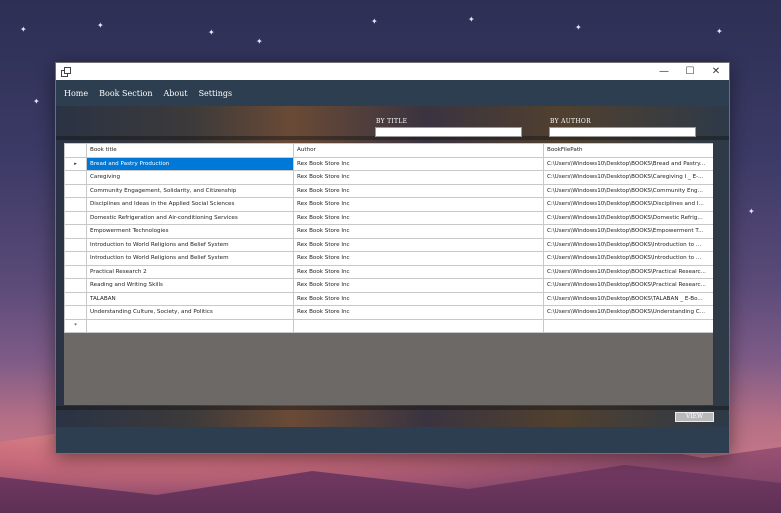 The width and height of the screenshot is (781, 513). I want to click on title-search-input, so click(448, 132).